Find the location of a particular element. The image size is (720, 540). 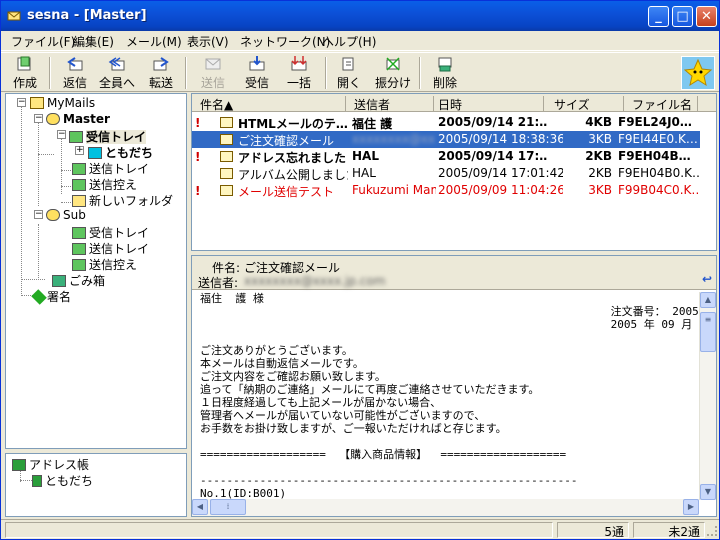

star-mascot-icon is located at coordinates (698, 72).